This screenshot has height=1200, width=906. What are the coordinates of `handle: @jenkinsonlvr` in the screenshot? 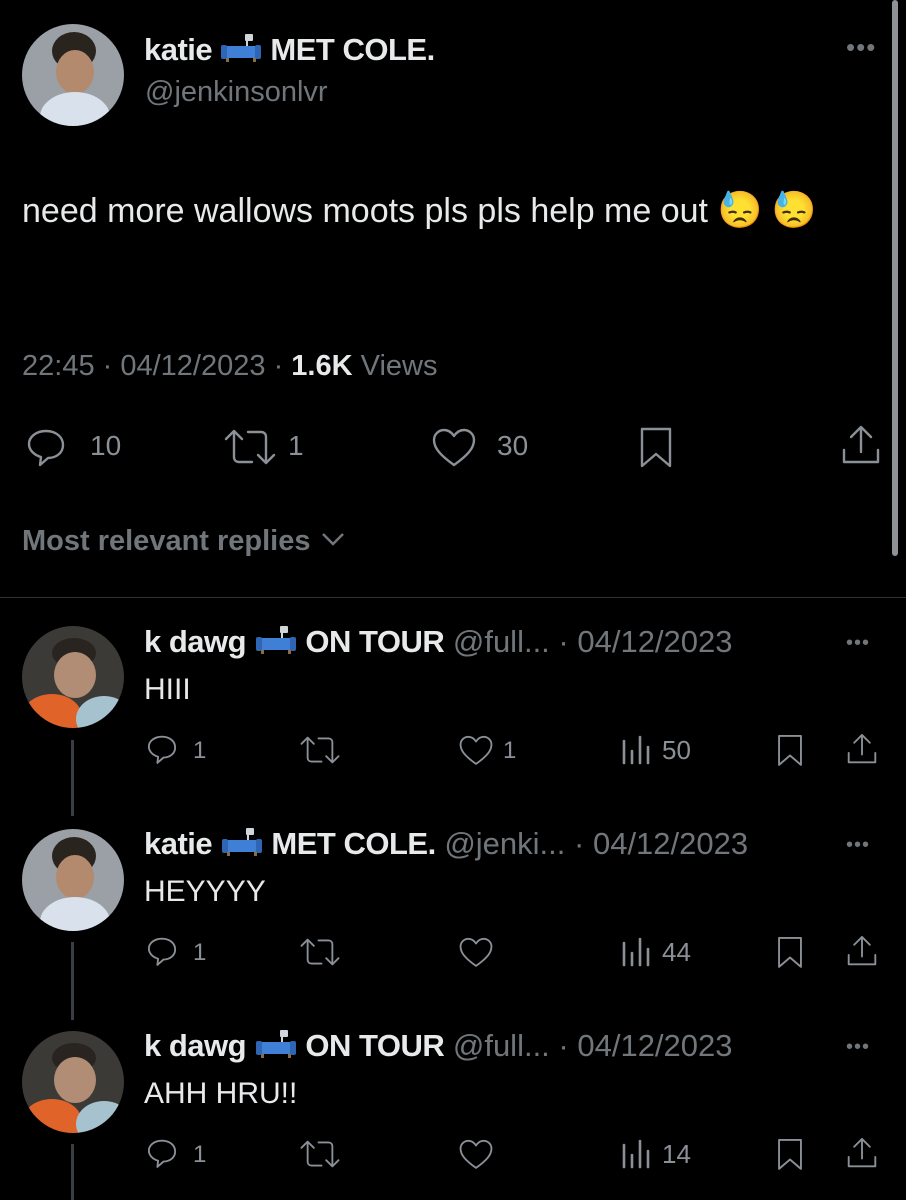 It's located at (236, 92).